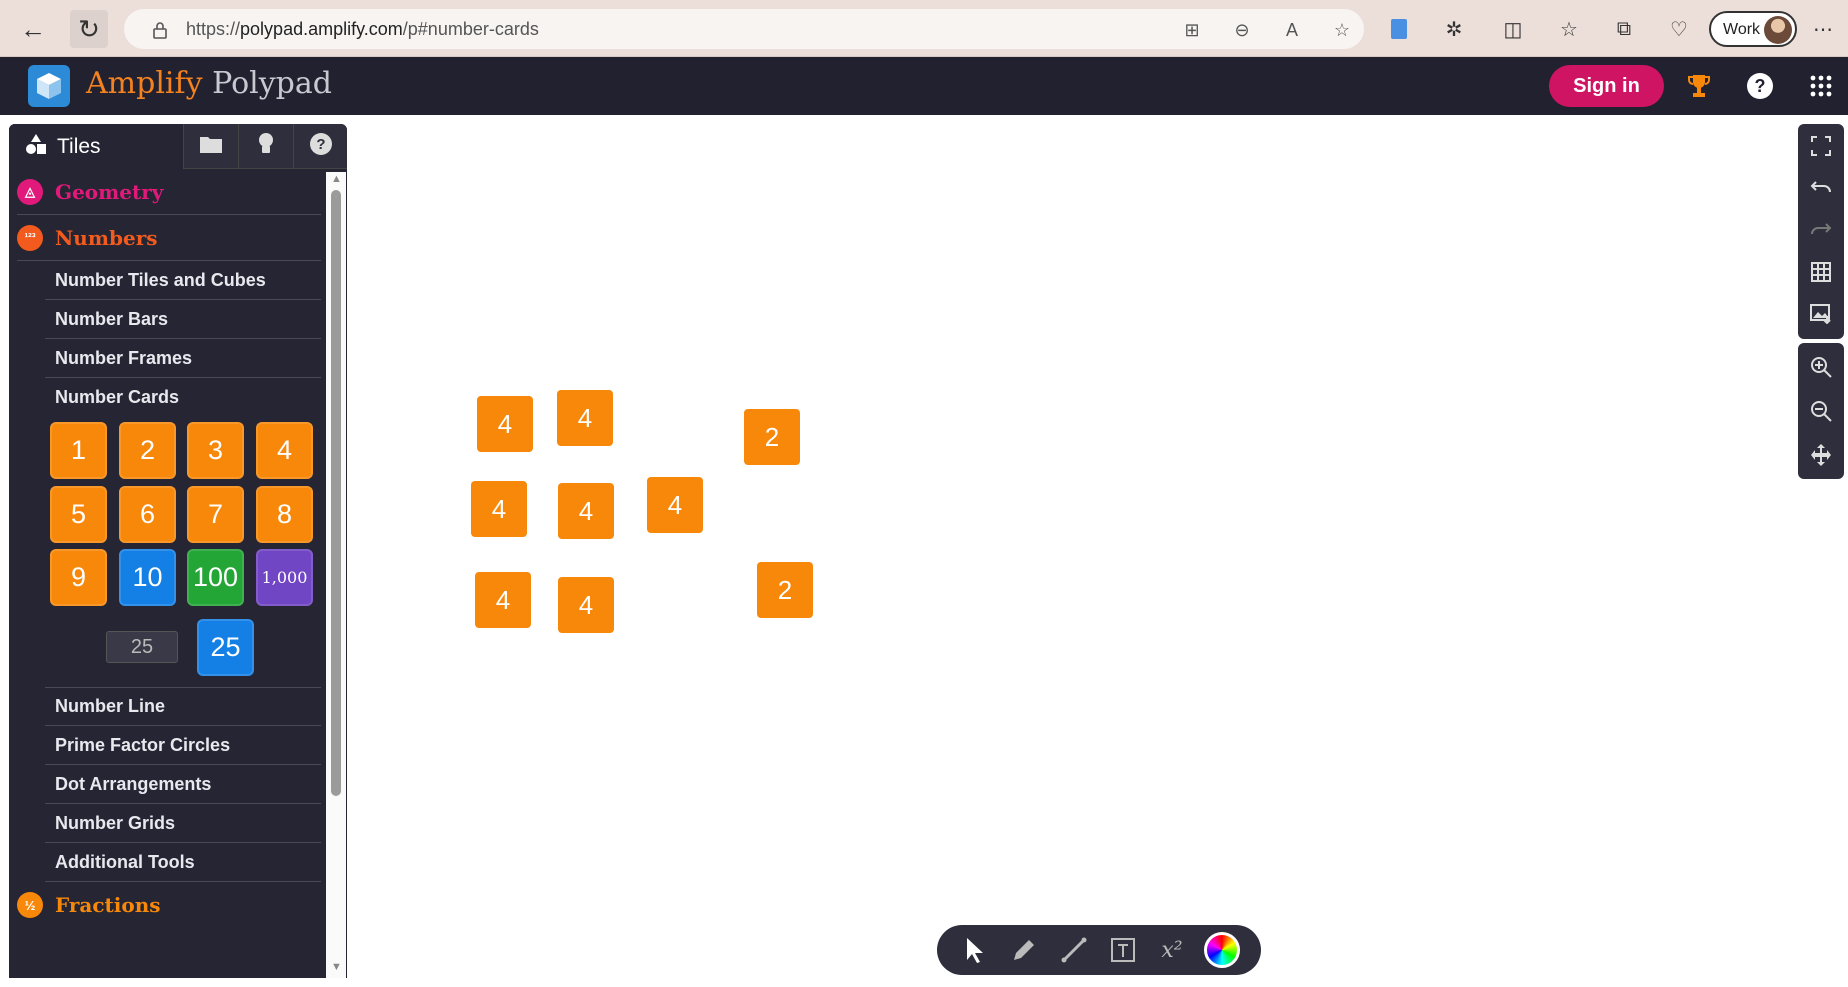 This screenshot has height=987, width=1848. Describe the element at coordinates (1821, 86) in the screenshot. I see `apps-grid-icon` at that location.